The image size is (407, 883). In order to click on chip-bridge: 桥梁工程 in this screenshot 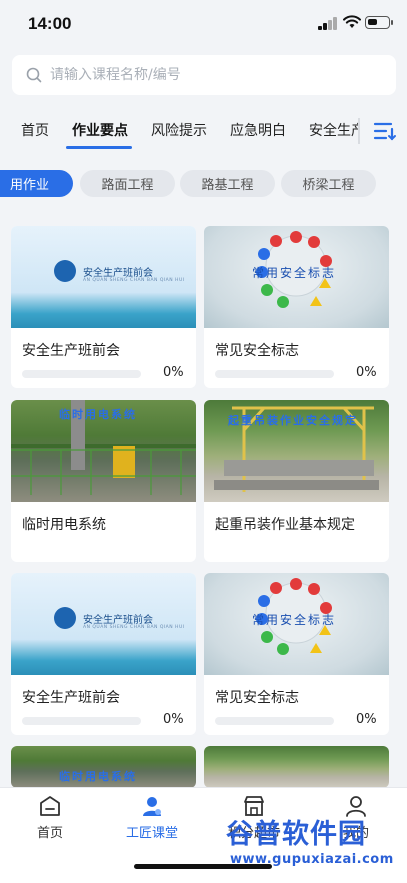, I will do `click(328, 183)`.